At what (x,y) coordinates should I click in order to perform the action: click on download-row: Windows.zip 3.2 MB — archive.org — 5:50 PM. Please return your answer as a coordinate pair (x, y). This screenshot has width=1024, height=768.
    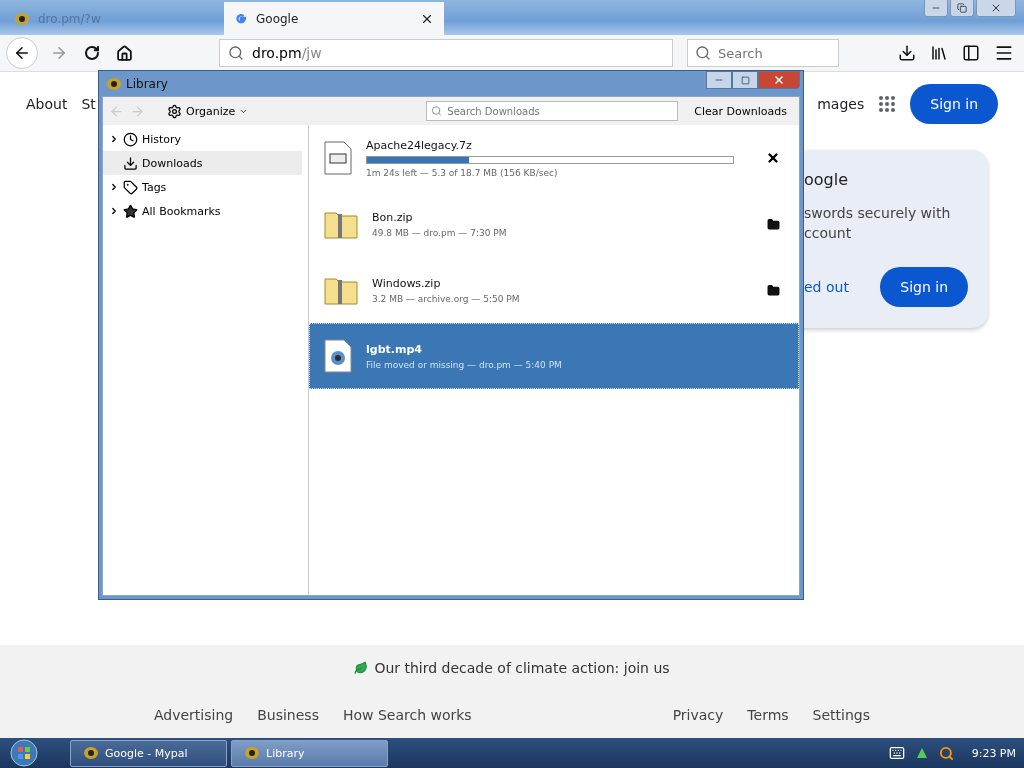
    Looking at the image, I should click on (554, 290).